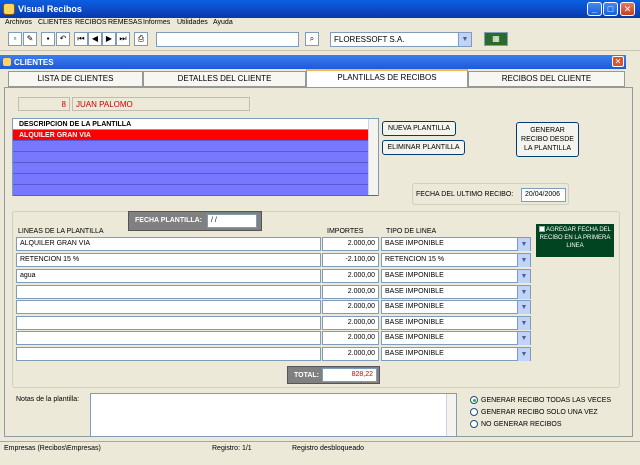 Image resolution: width=640 pixels, height=465 pixels. What do you see at coordinates (168, 244) in the screenshot?
I see `line-desc-input: ALQUILER GRAN VIA` at bounding box center [168, 244].